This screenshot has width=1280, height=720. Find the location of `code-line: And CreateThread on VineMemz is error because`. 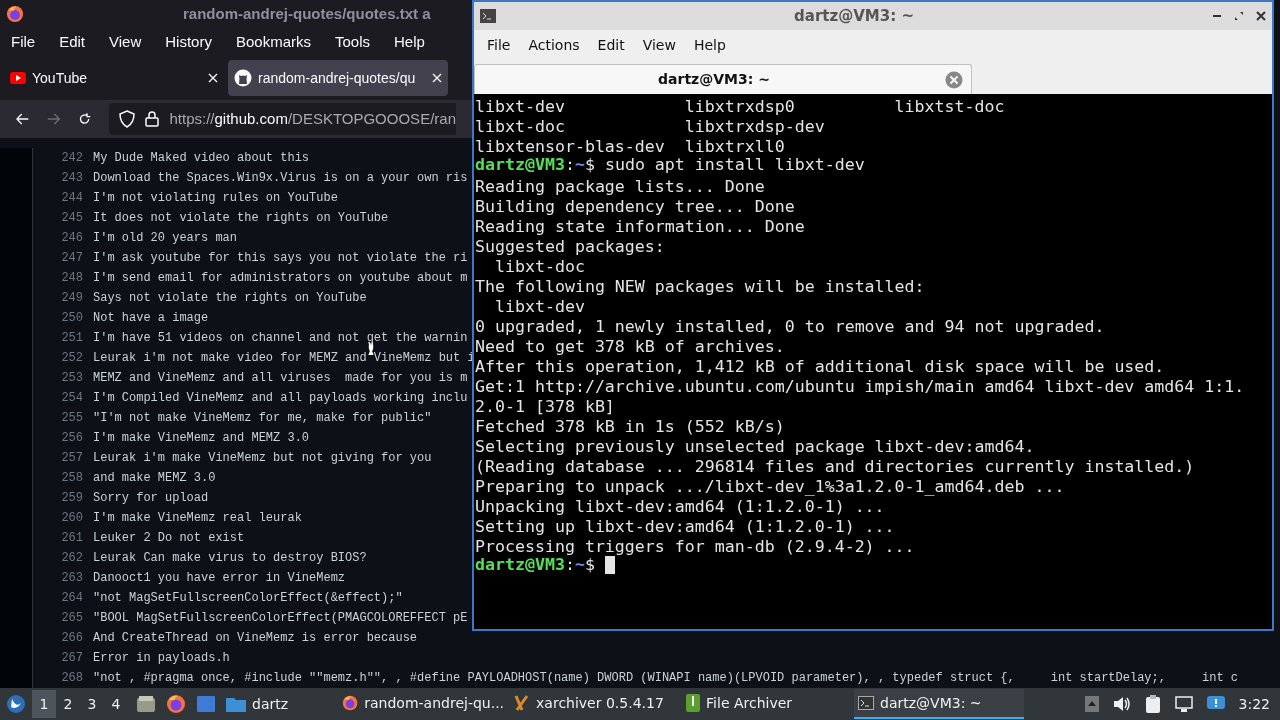

code-line: And CreateThread on VineMemz is error because is located at coordinates (255, 638).